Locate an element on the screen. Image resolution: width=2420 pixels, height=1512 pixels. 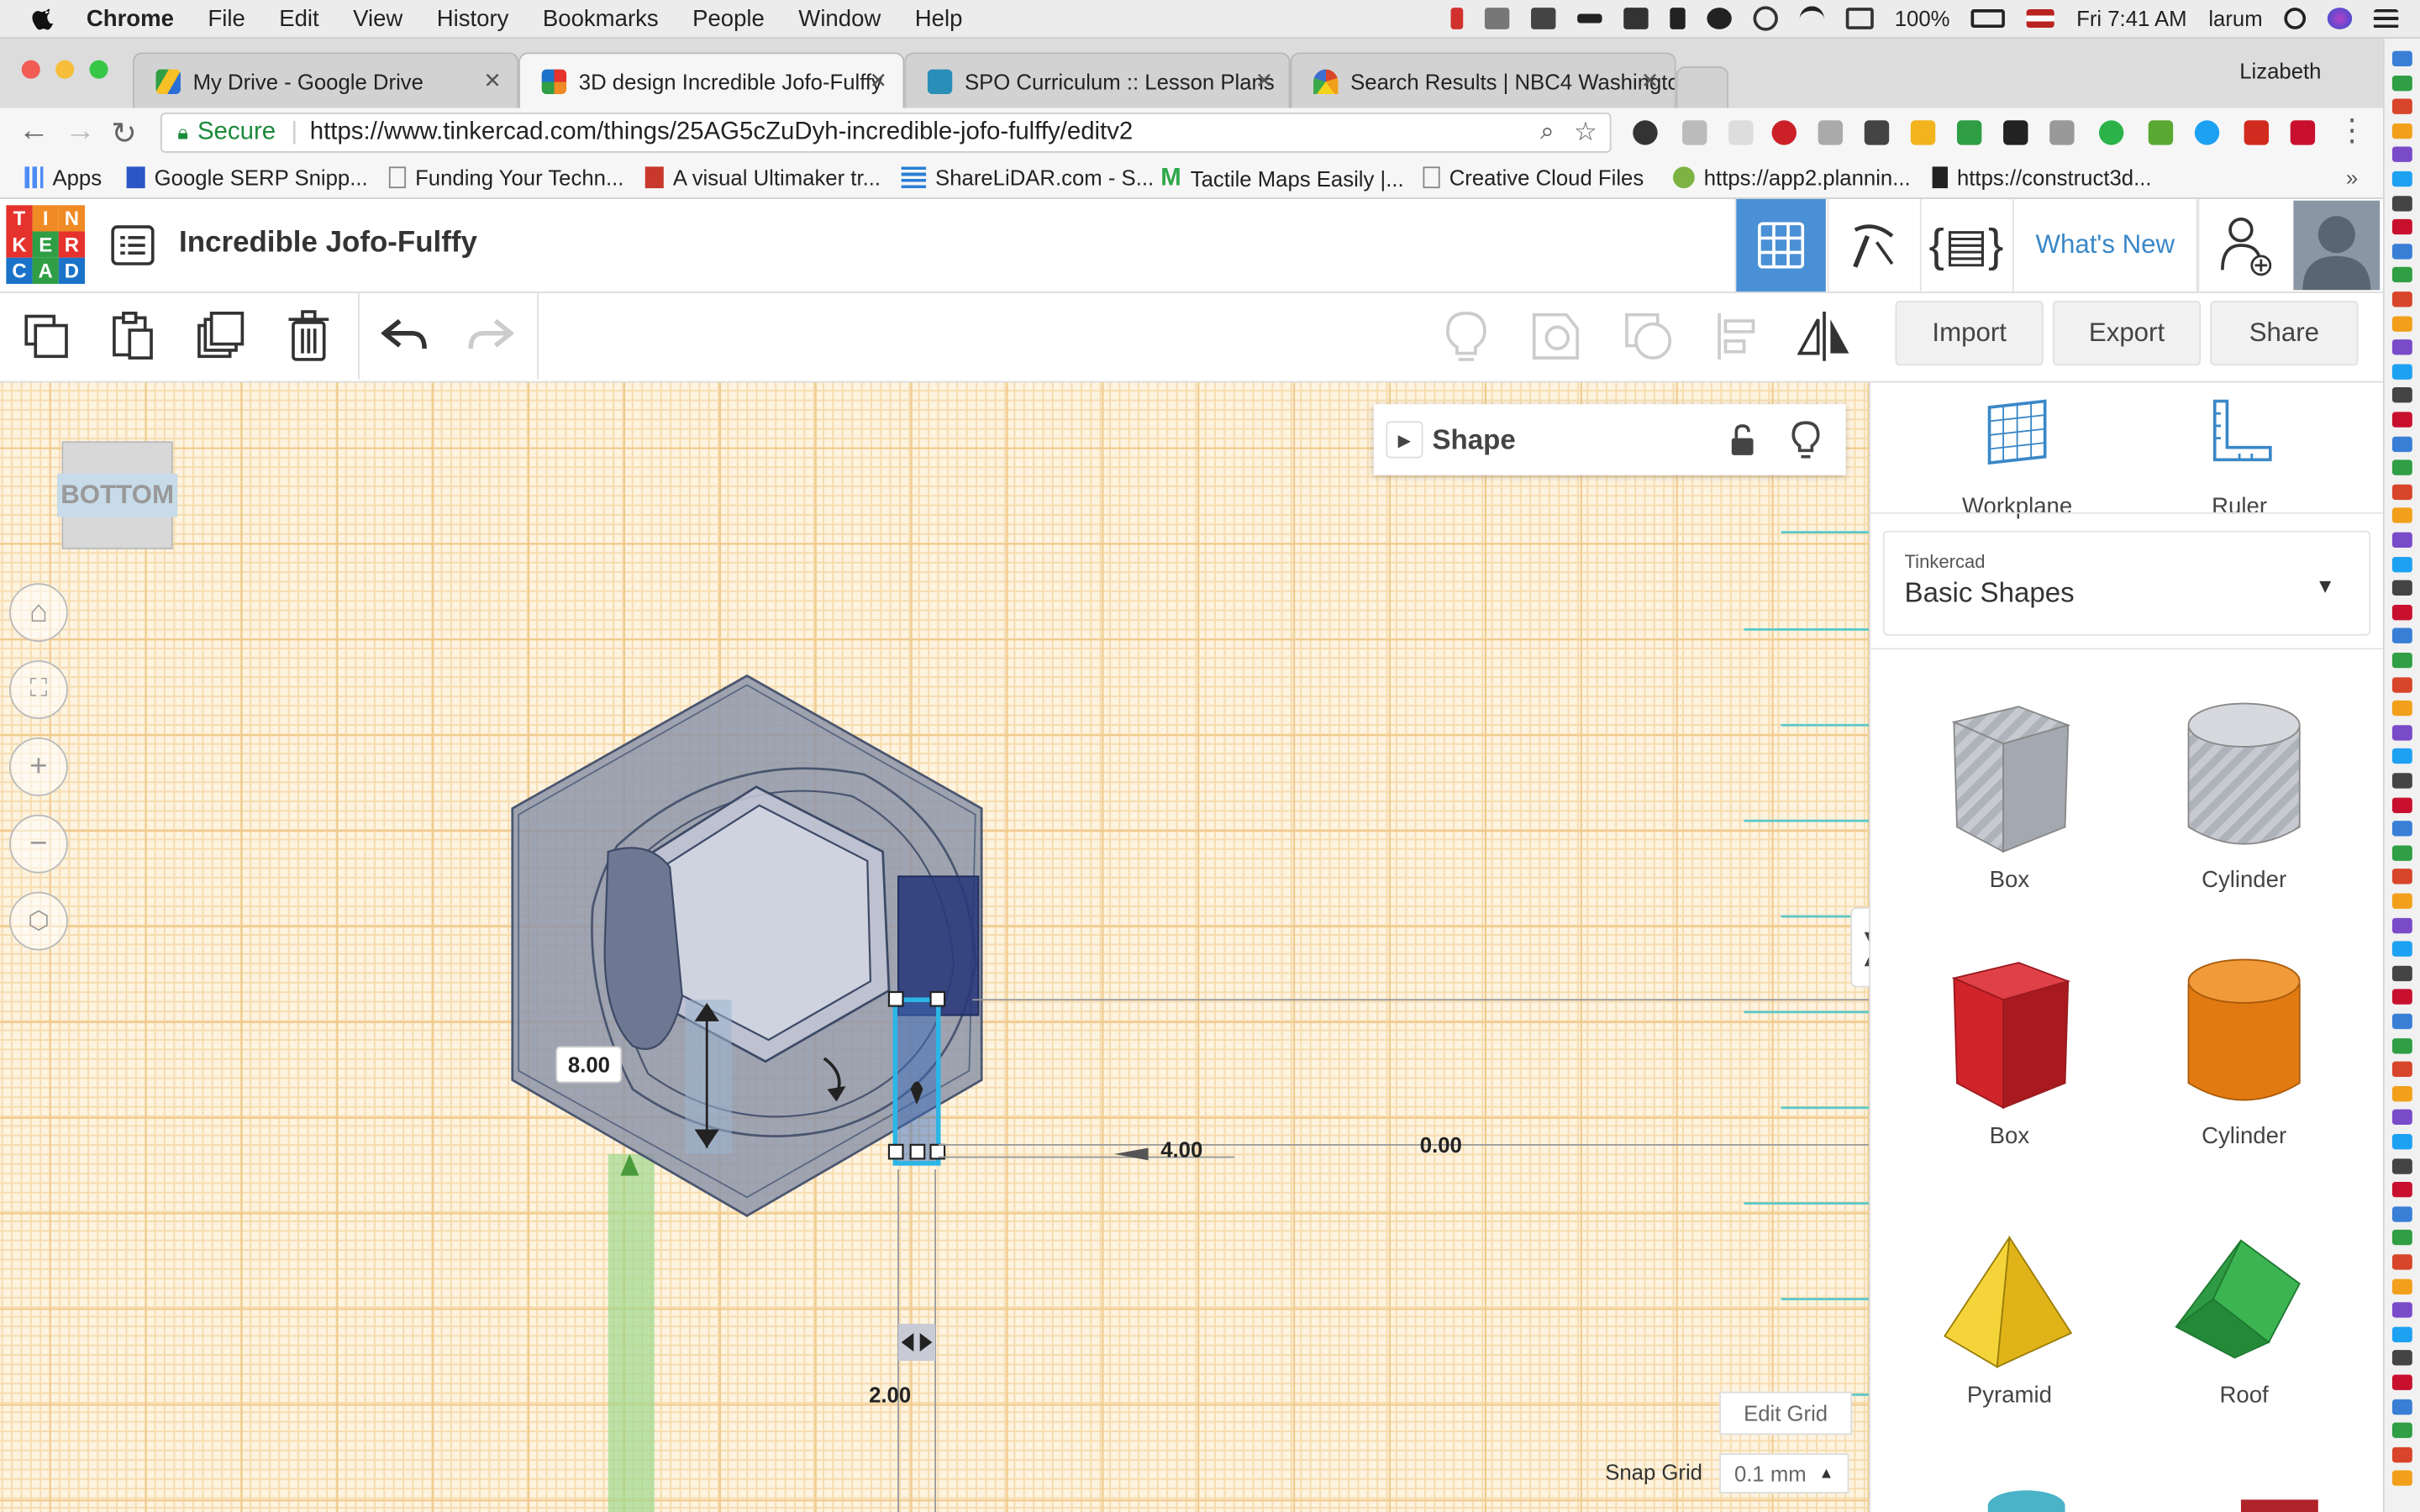
minimize-window-button is located at coordinates (65, 69).